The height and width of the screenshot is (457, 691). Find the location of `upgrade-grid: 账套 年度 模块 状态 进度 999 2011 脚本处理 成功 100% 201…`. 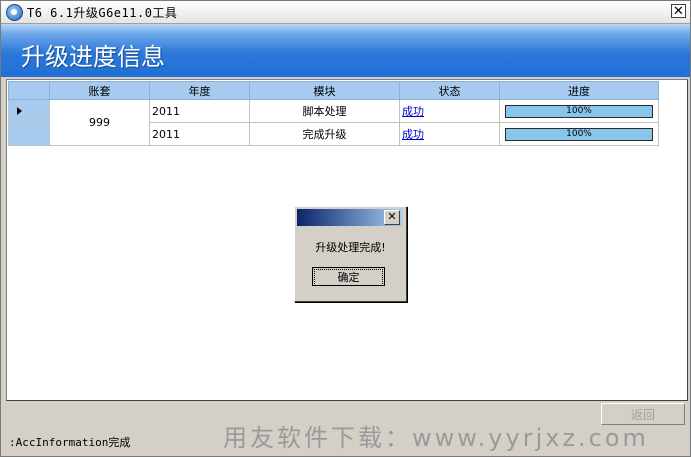

upgrade-grid: 账套 年度 模块 状态 进度 999 2011 脚本处理 成功 100% 201… is located at coordinates (333, 113).